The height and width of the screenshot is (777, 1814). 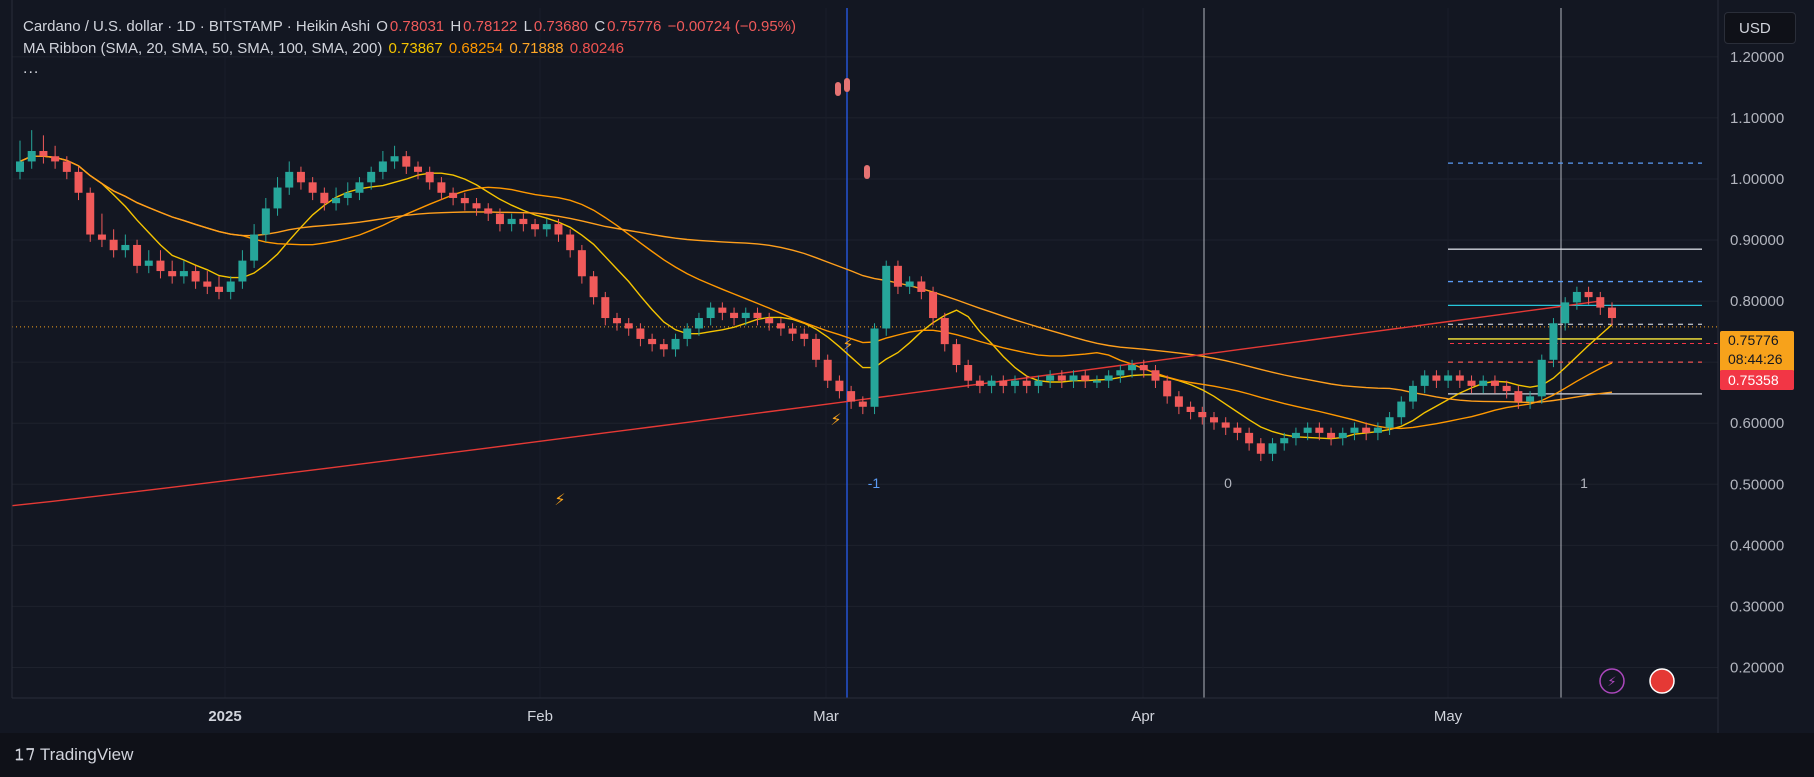 I want to click on x-tick-label: 2025, so click(x=224, y=716).